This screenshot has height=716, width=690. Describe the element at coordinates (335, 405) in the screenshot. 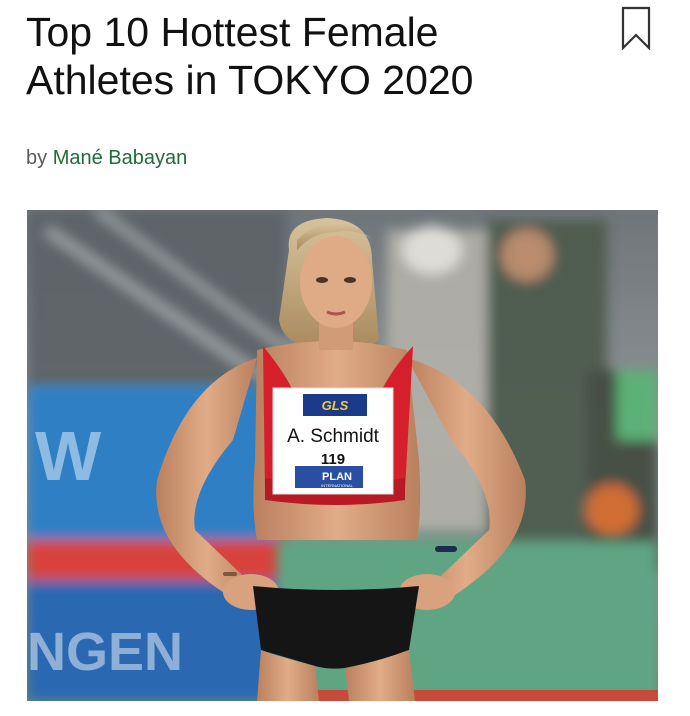

I see `bib-sponsor-top: GLS` at that location.